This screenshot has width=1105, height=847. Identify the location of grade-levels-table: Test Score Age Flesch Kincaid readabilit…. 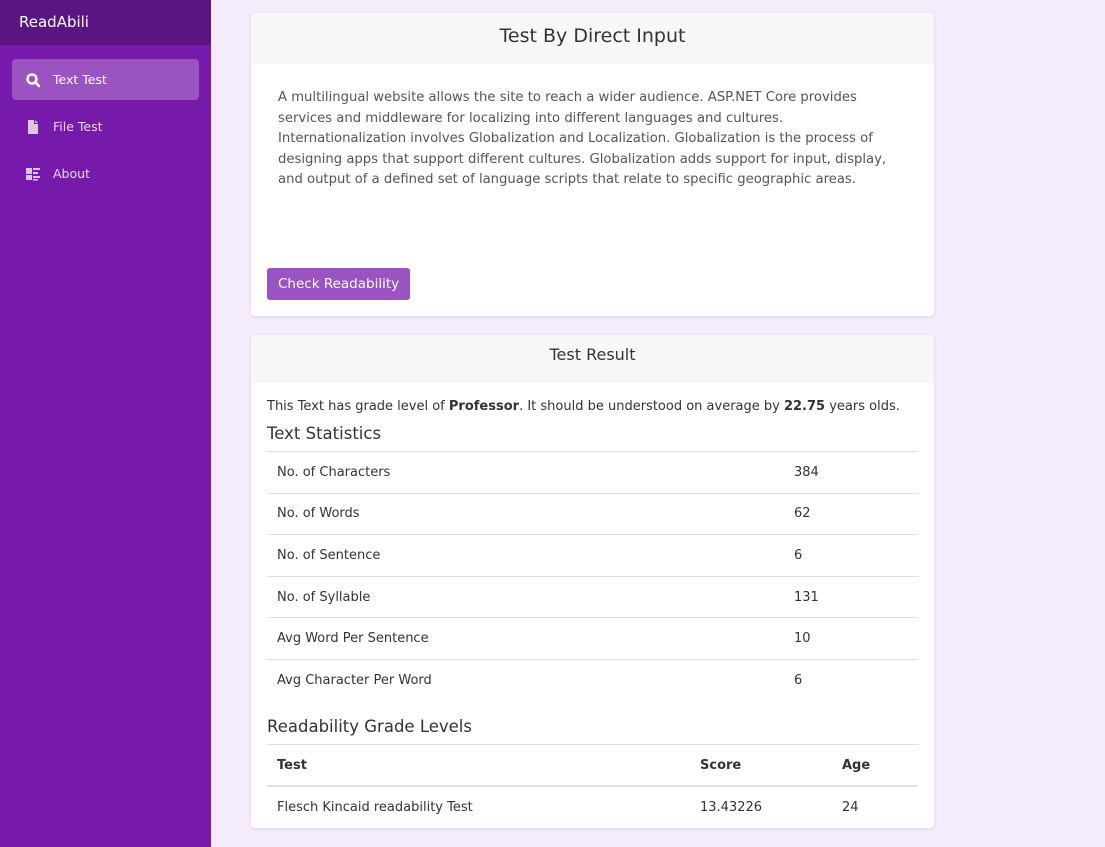
(592, 786).